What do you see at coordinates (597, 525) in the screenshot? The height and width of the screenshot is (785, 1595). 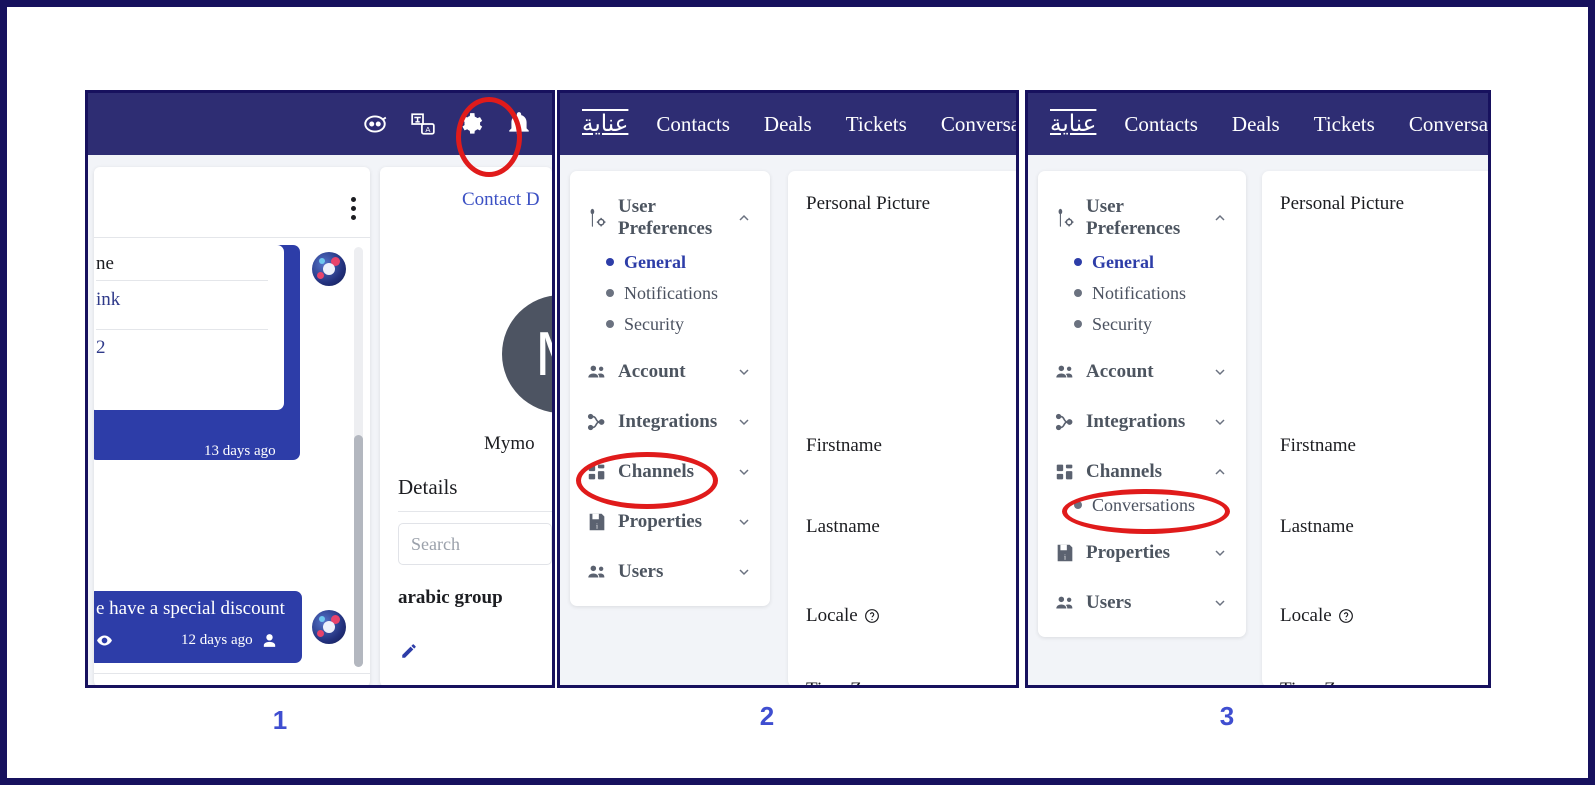 I see `svg-text: i` at bounding box center [597, 525].